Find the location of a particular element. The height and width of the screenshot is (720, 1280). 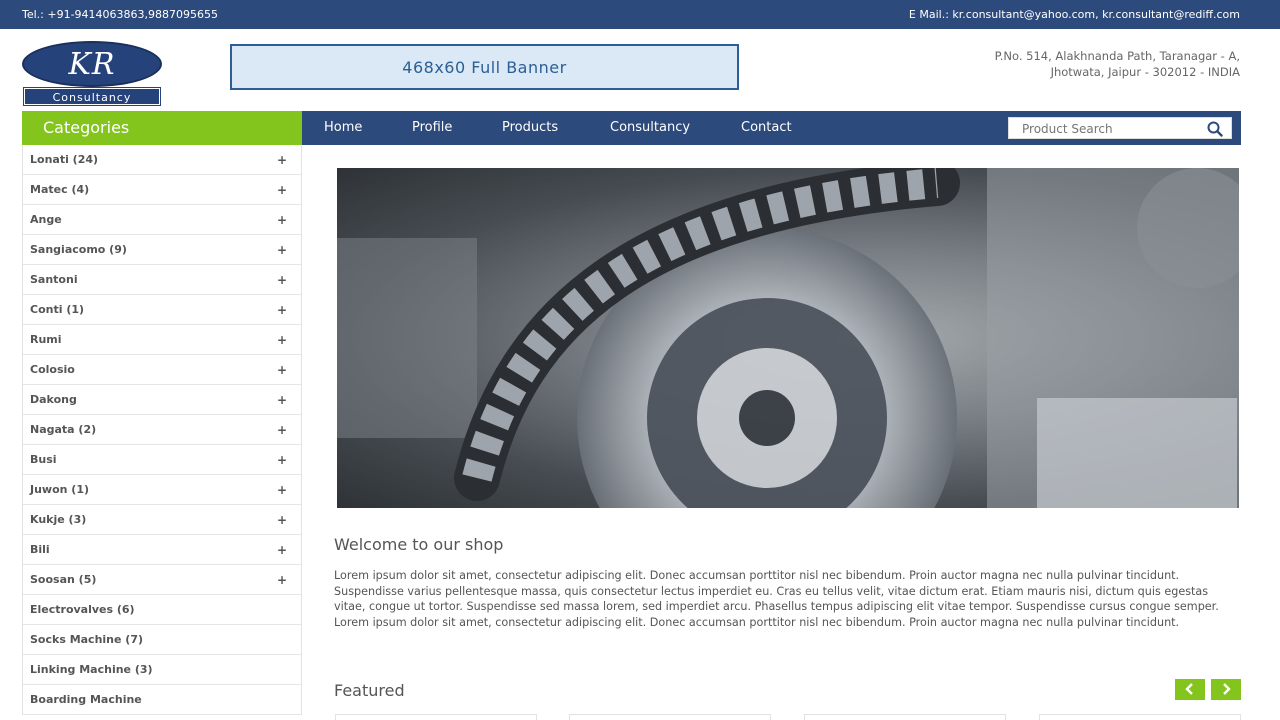

category-label: Linking Machine (3) is located at coordinates (91, 669).